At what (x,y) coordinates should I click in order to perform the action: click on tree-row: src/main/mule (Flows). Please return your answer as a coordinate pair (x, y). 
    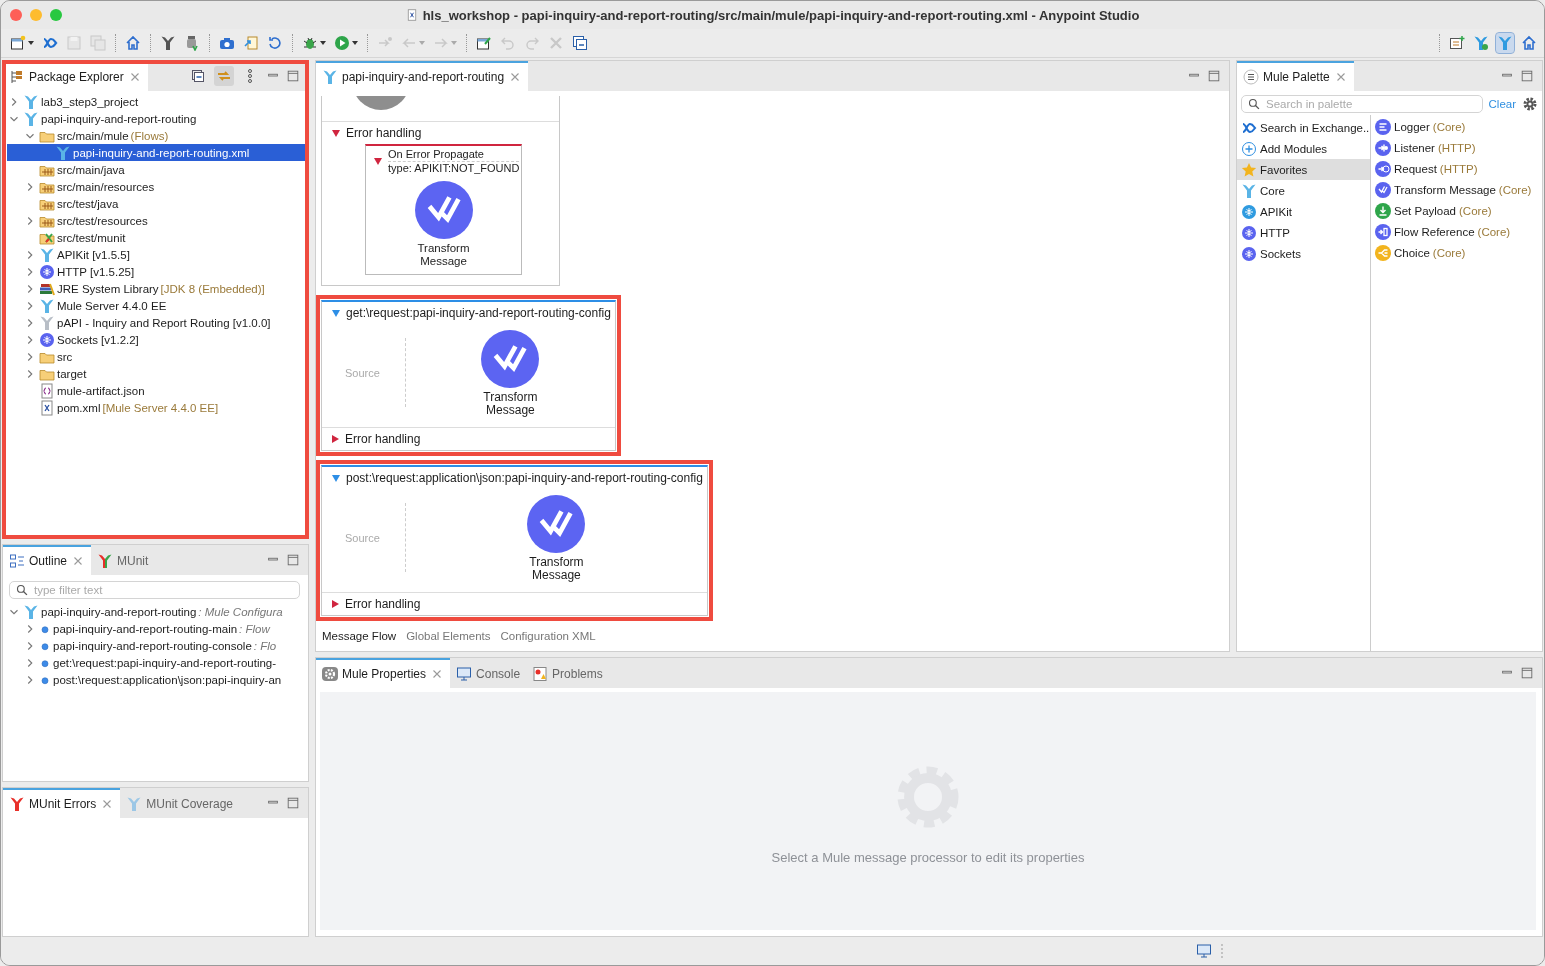
    Looking at the image, I should click on (157, 135).